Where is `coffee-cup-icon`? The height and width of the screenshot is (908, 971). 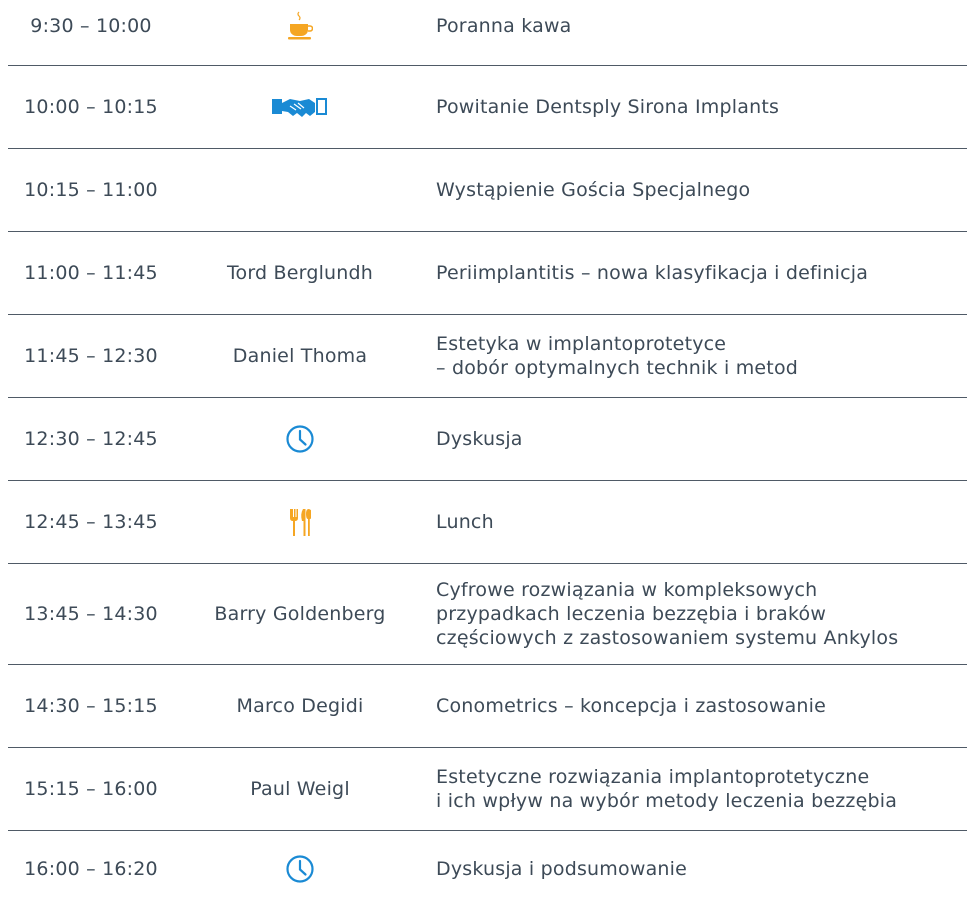 coffee-cup-icon is located at coordinates (300, 26).